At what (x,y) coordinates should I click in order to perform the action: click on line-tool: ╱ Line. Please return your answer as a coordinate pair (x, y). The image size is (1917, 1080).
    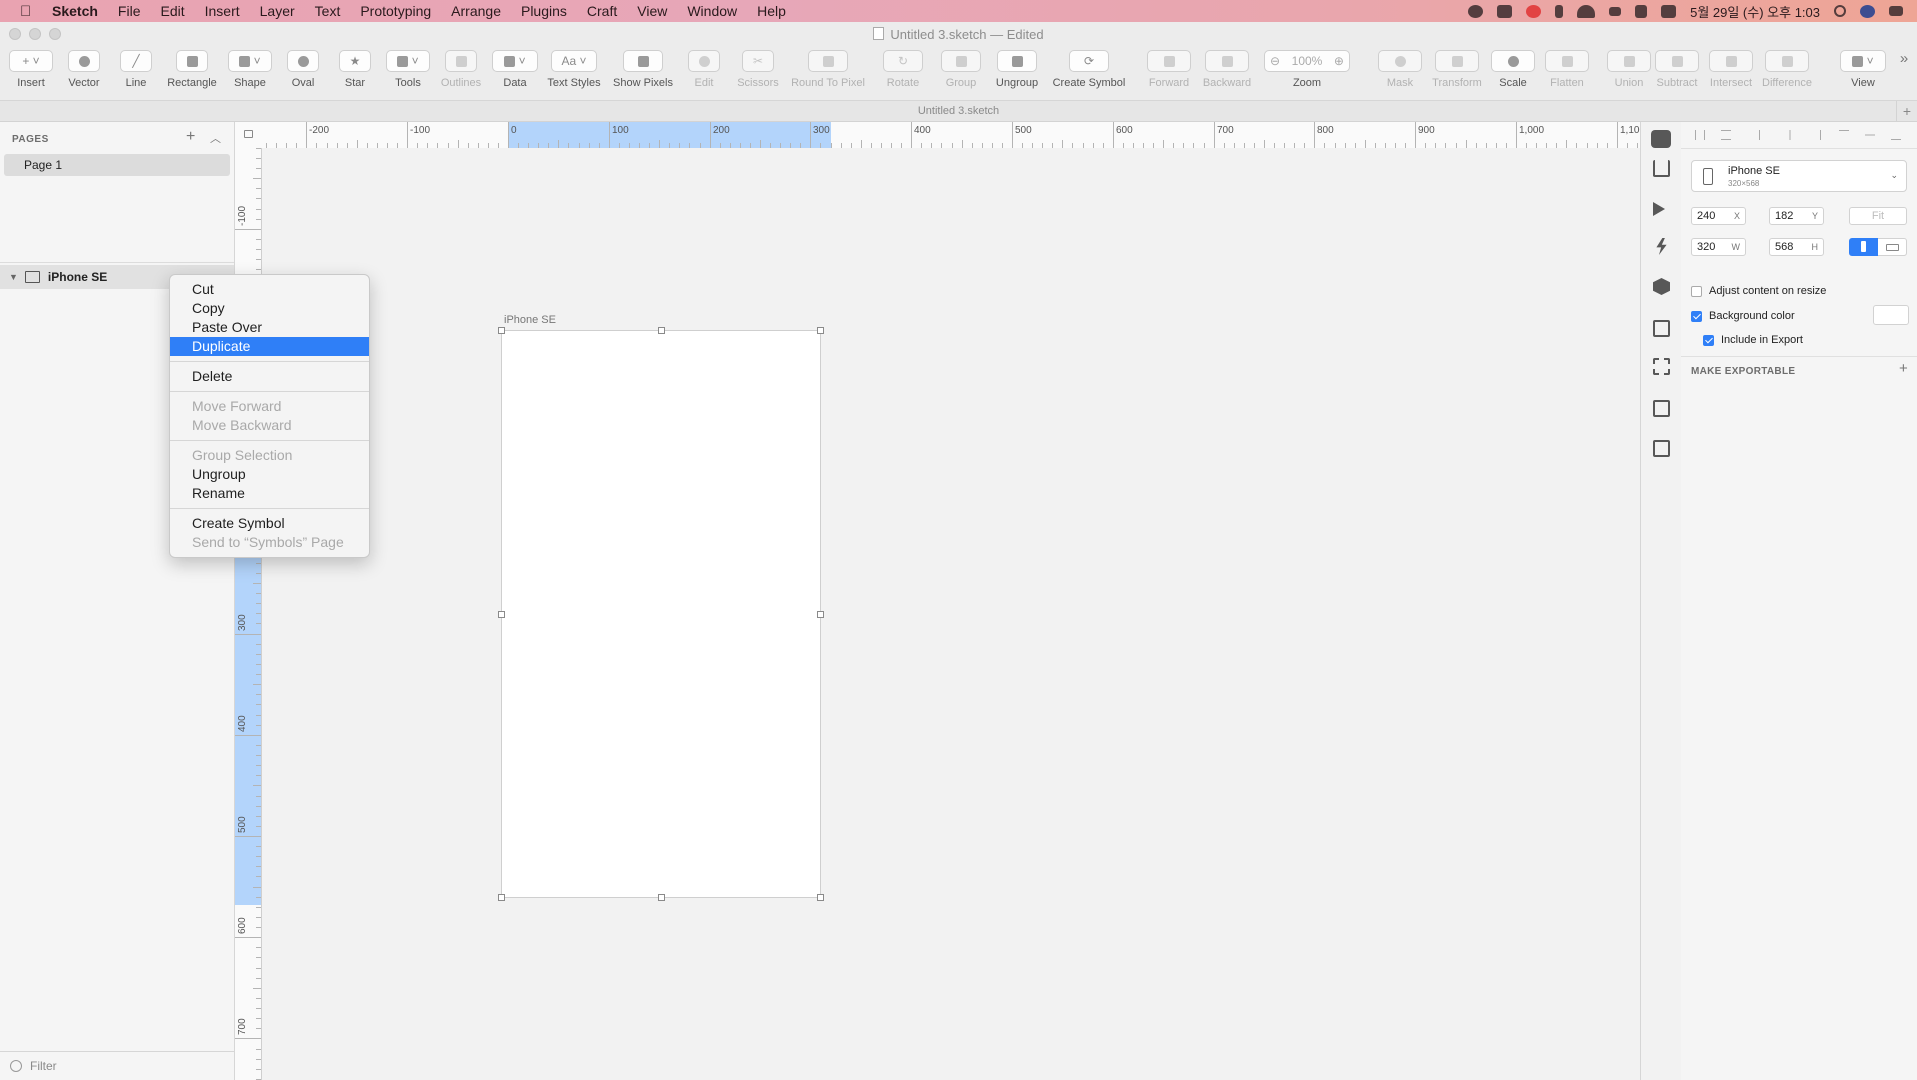
    Looking at the image, I should click on (136, 69).